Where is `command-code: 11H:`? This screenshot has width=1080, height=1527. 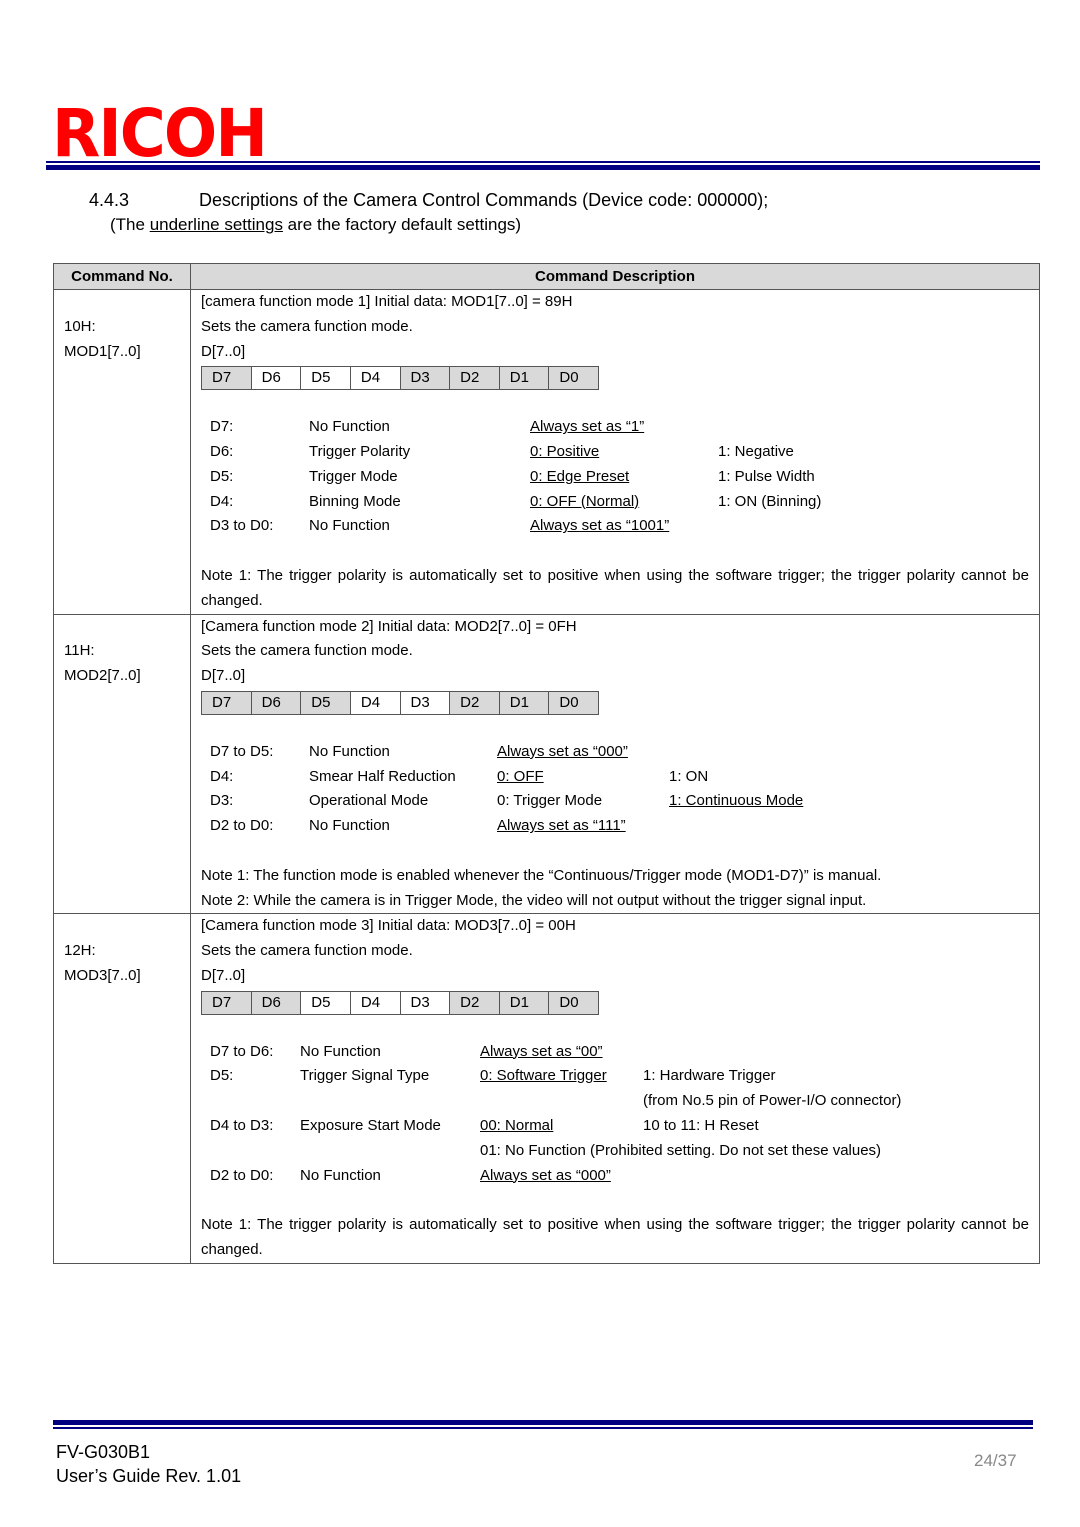
command-code: 11H: is located at coordinates (79, 651).